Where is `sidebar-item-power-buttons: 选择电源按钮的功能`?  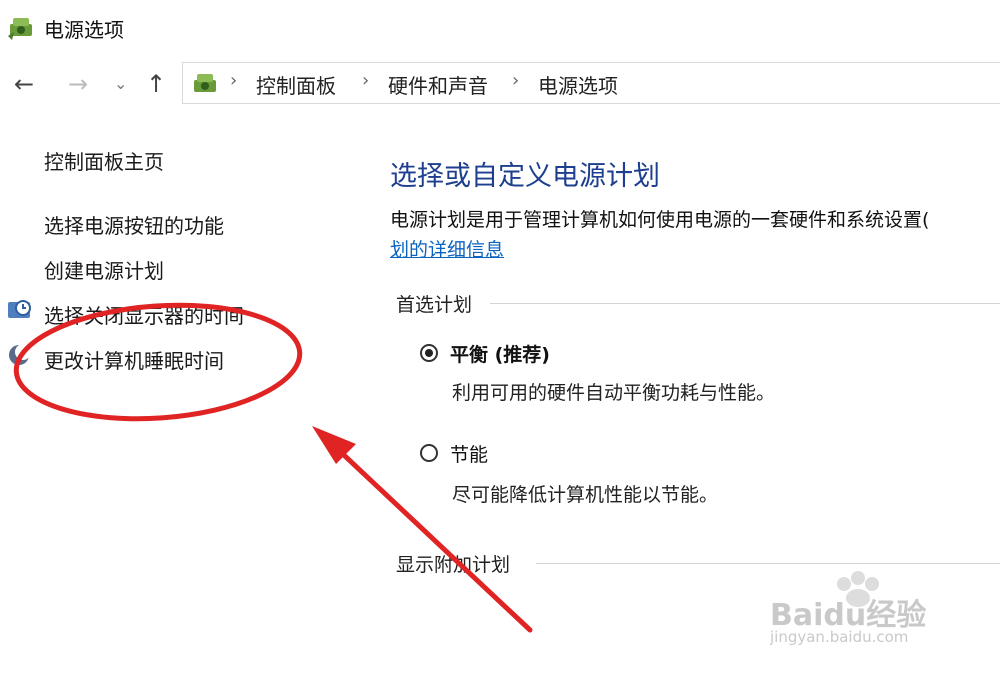 sidebar-item-power-buttons: 选择电源按钮的功能 is located at coordinates (134, 224).